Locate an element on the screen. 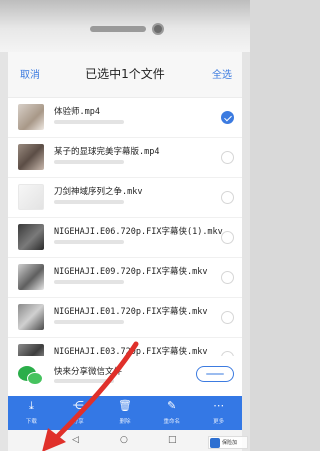 This screenshot has width=320, height=451. more-icon: ⋯ is located at coordinates (219, 405).